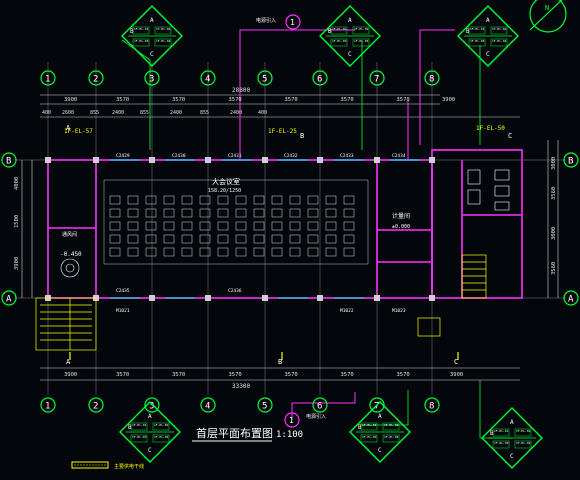 This screenshot has height=480, width=580. I want to click on power-entry-callout-bottom: 1, so click(292, 420).